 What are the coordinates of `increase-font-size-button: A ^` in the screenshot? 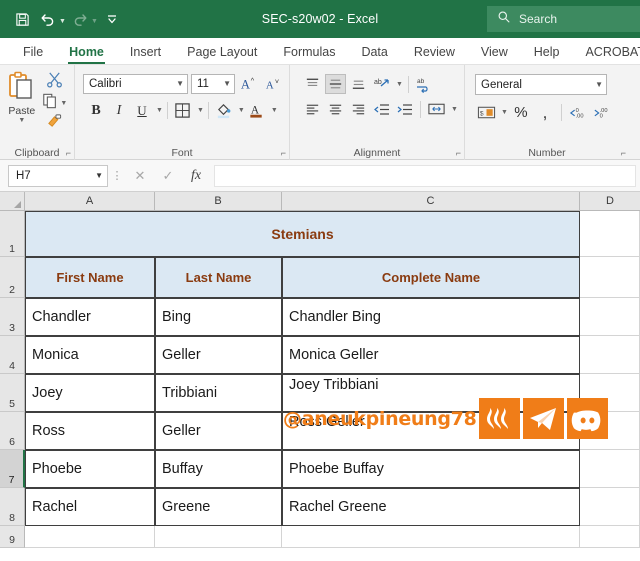 It's located at (249, 83).